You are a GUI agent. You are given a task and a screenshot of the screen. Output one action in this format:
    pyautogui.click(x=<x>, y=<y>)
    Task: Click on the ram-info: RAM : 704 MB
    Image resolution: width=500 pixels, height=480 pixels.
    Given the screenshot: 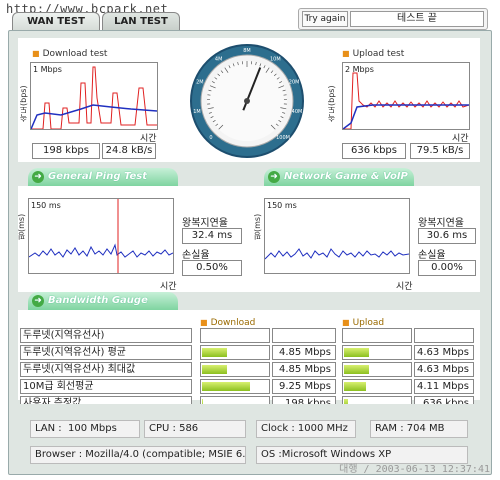 What is the action you would take?
    pyautogui.click(x=419, y=429)
    